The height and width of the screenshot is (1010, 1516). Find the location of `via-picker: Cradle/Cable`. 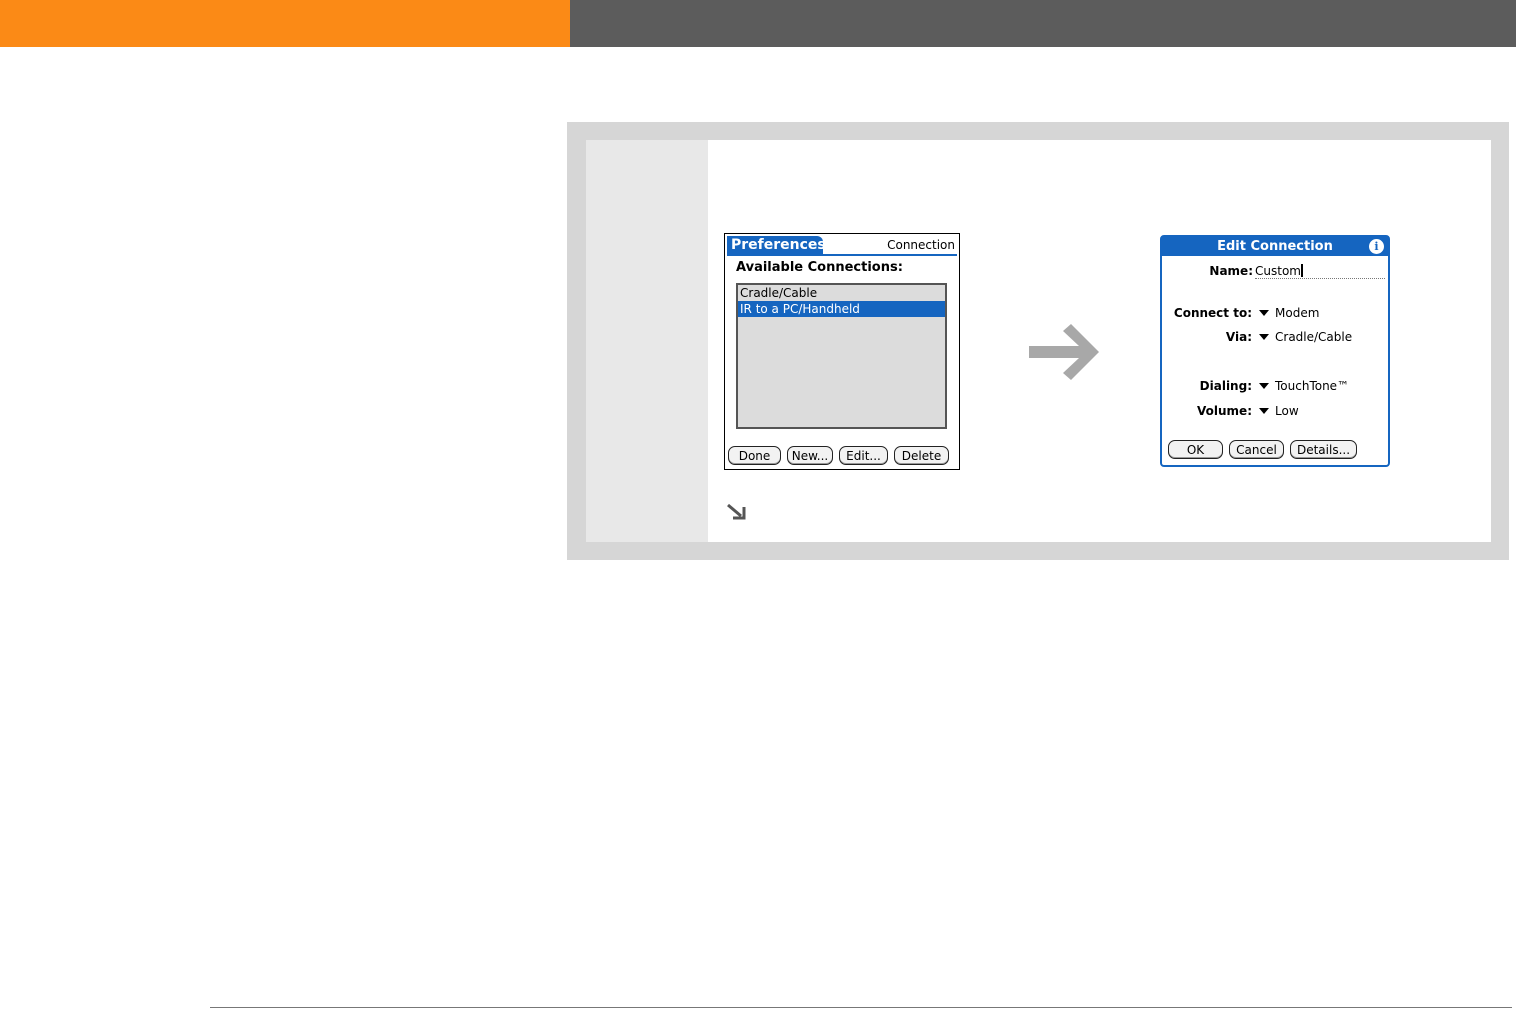

via-picker: Cradle/Cable is located at coordinates (1305, 337).